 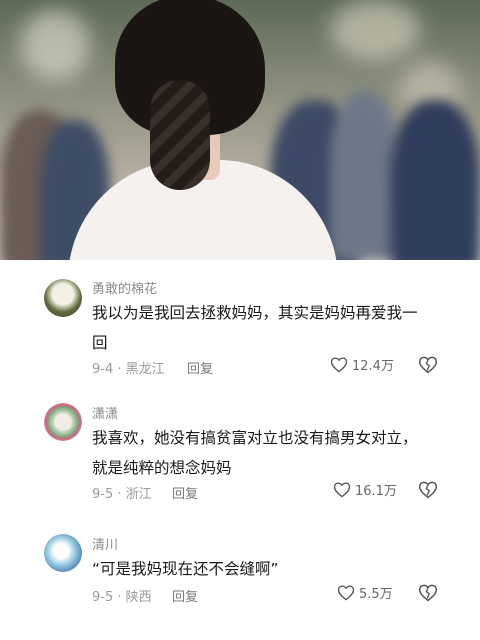 What do you see at coordinates (376, 491) in the screenshot?
I see `like-count: 16.1万` at bounding box center [376, 491].